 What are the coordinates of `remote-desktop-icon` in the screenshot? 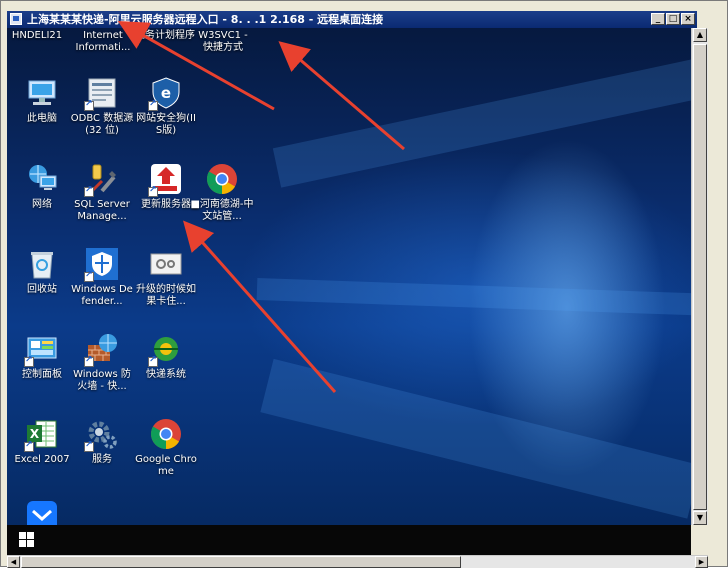 It's located at (16, 19).